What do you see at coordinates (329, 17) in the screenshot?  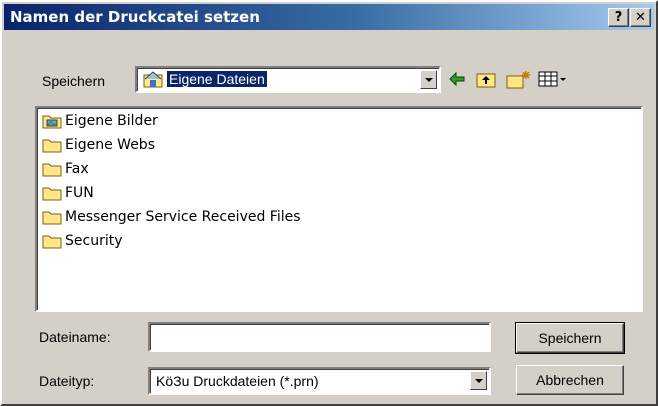 I see `title-bar: Namen der Druckcatei setzen ? ✕` at bounding box center [329, 17].